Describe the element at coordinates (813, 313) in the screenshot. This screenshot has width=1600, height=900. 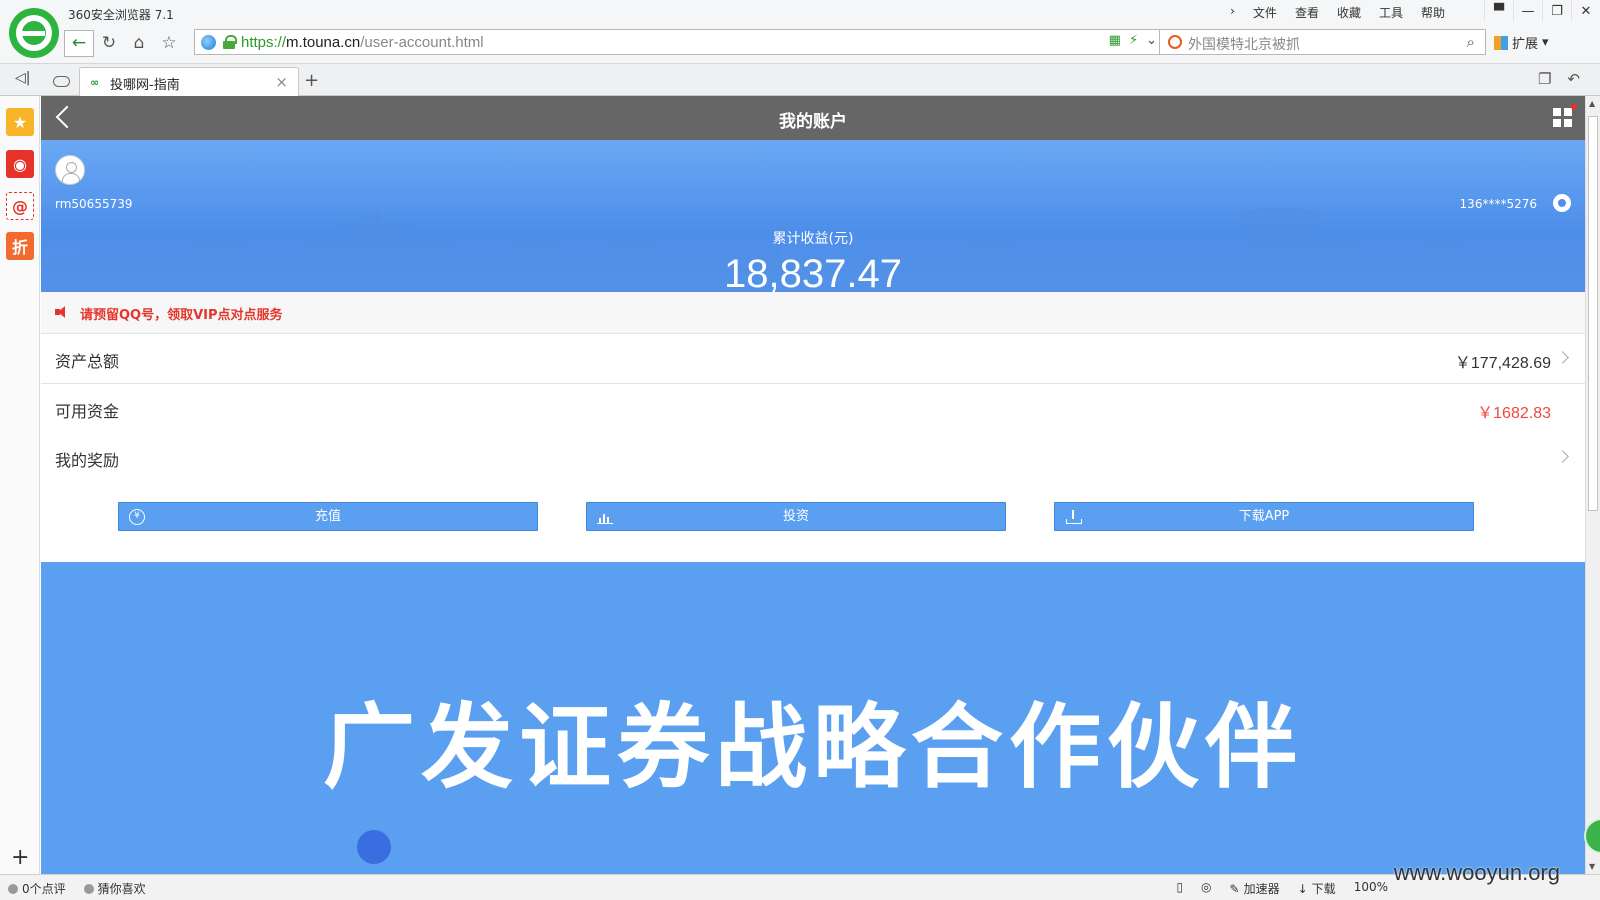
I see `vip-notice: 请预留QQ号，领取VIP点对点服务` at that location.